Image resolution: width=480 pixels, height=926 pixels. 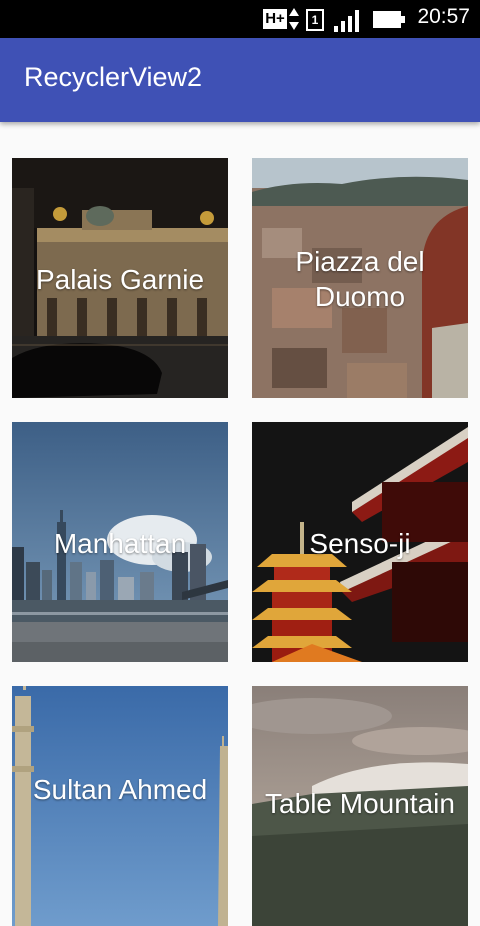 What do you see at coordinates (346, 21) in the screenshot?
I see `signal-strength-icon` at bounding box center [346, 21].